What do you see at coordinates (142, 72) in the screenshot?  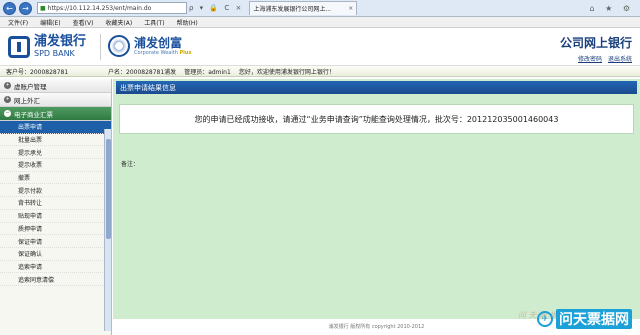 I see `account-name: 户名：2000828781浦发` at bounding box center [142, 72].